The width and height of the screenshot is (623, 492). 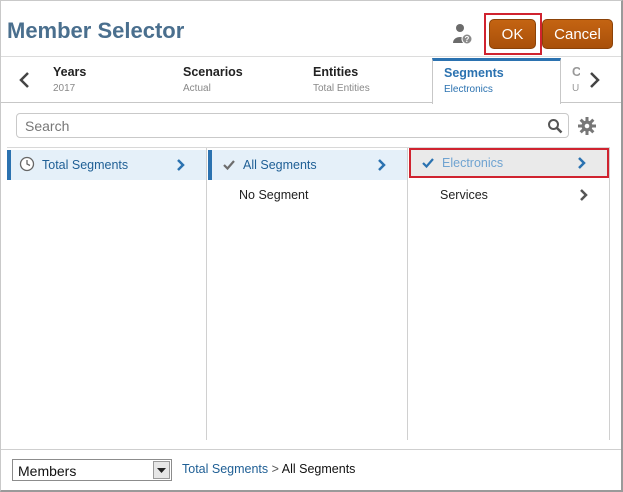 I want to click on tab-name: C, so click(x=576, y=72).